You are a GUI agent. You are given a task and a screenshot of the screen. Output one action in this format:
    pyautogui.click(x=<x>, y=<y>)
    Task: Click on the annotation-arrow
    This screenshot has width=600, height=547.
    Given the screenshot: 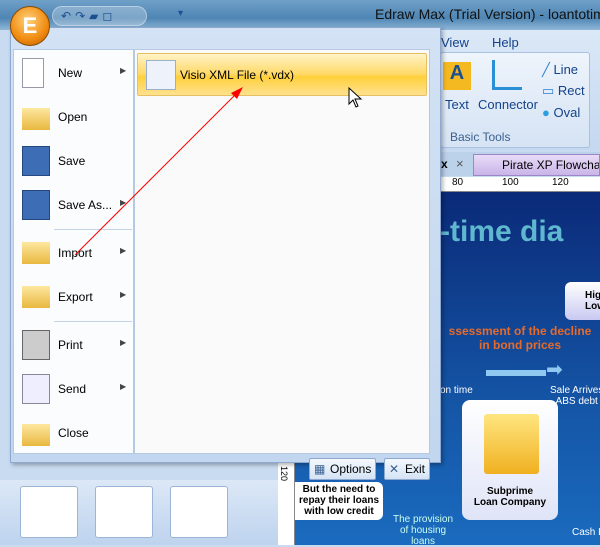 What is the action you would take?
    pyautogui.click(x=218, y=171)
    